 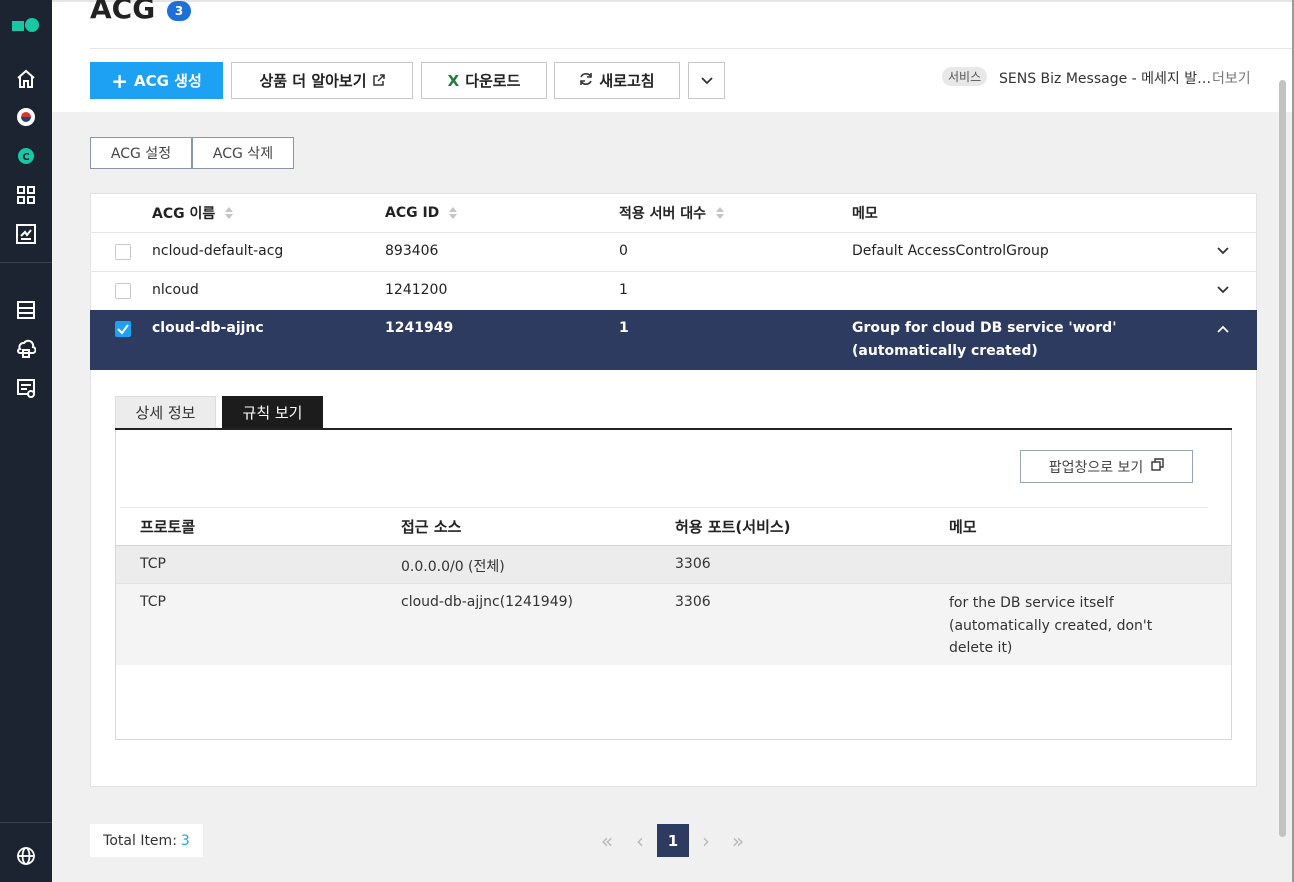 I want to click on column-header-id: ACG ID, so click(x=421, y=213).